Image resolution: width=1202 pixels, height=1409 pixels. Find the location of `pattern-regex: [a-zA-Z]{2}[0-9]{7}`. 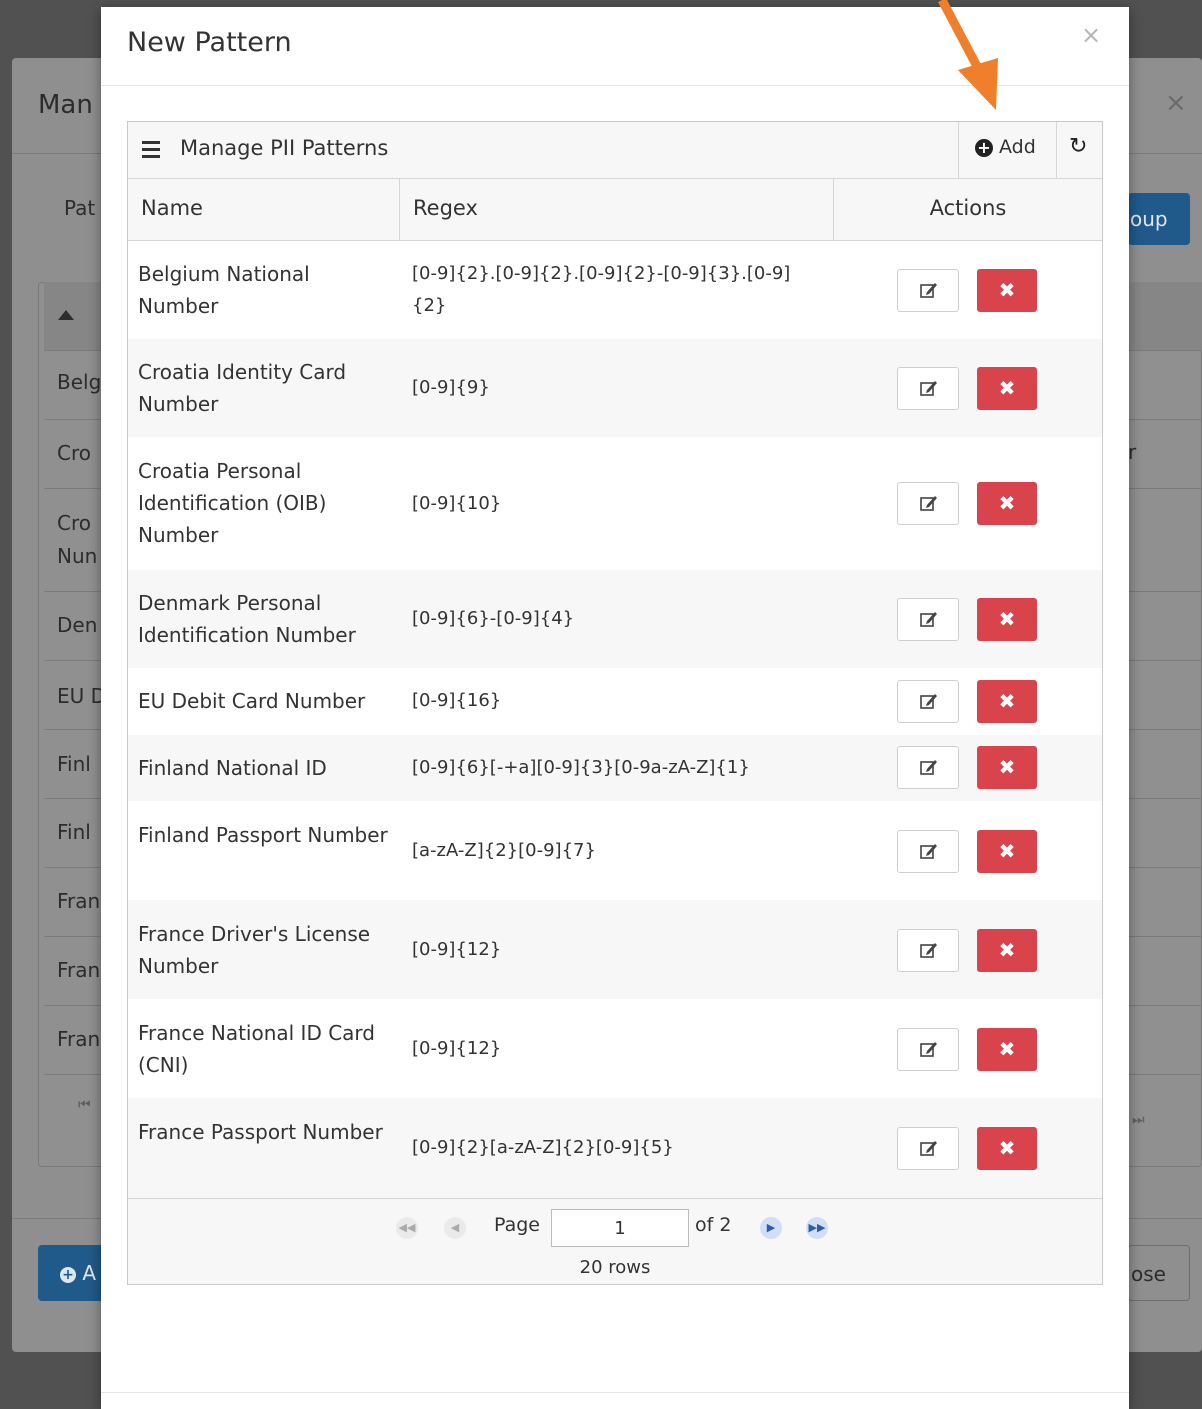

pattern-regex: [a-zA-Z]{2}[0-9]{7} is located at coordinates (504, 850).